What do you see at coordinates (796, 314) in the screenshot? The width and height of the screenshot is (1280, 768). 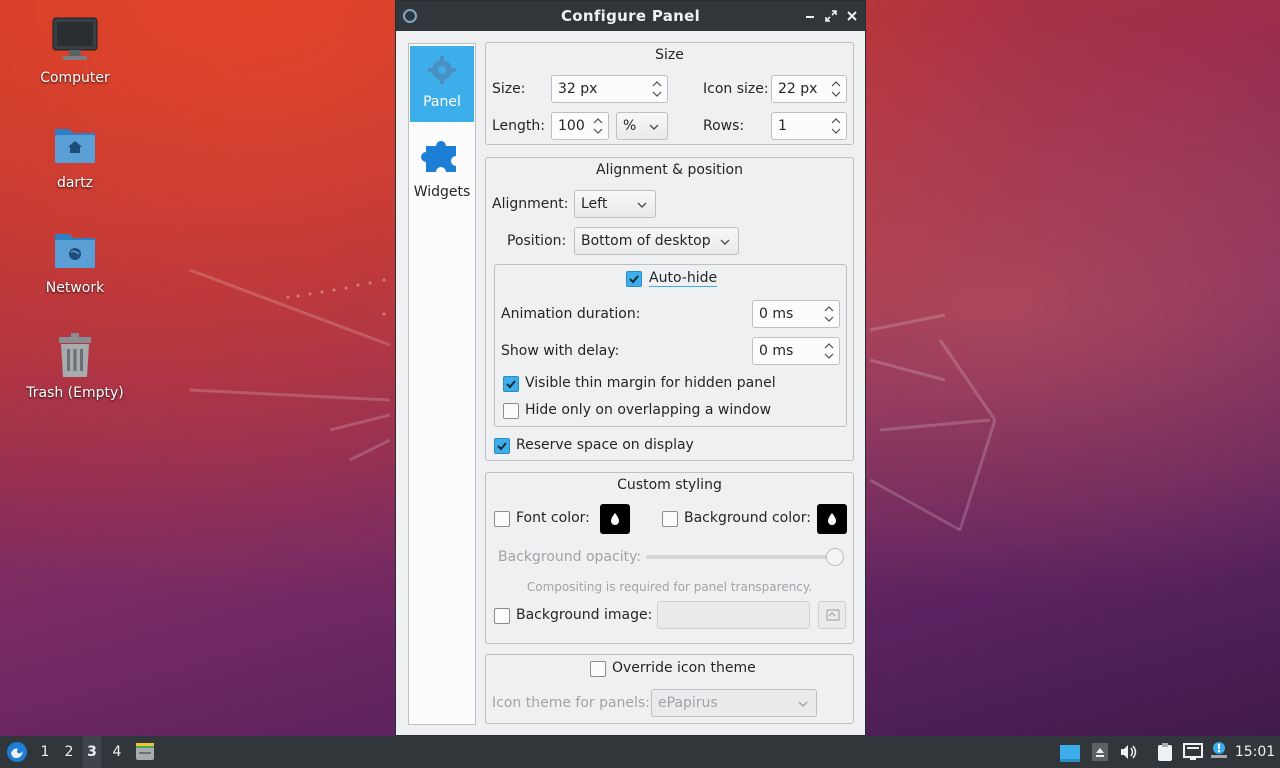 I see `animation-duration-spinbox: 0 ms` at bounding box center [796, 314].